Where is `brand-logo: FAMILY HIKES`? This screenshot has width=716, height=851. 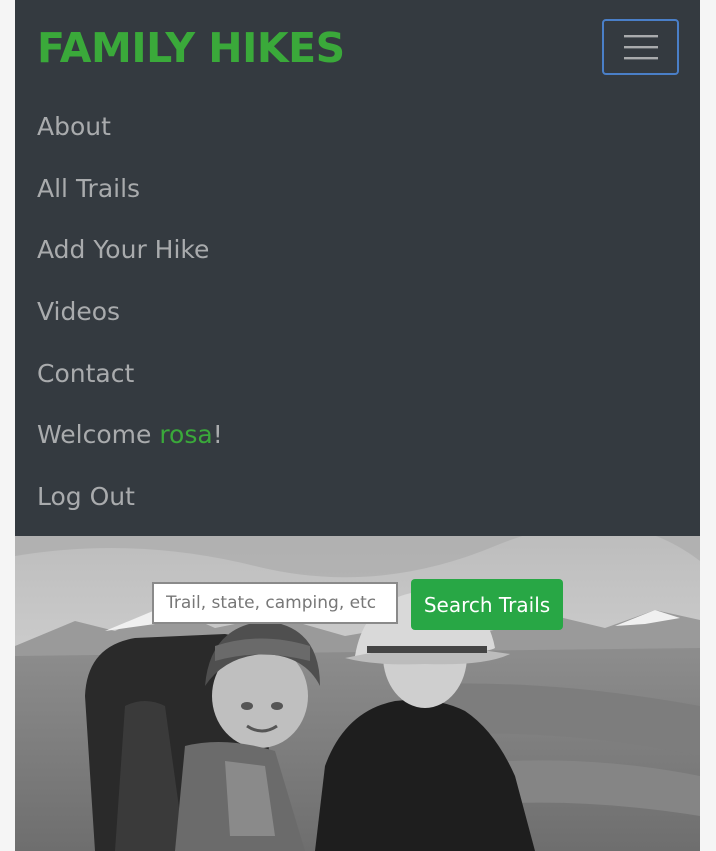 brand-logo: FAMILY HIKES is located at coordinates (191, 48).